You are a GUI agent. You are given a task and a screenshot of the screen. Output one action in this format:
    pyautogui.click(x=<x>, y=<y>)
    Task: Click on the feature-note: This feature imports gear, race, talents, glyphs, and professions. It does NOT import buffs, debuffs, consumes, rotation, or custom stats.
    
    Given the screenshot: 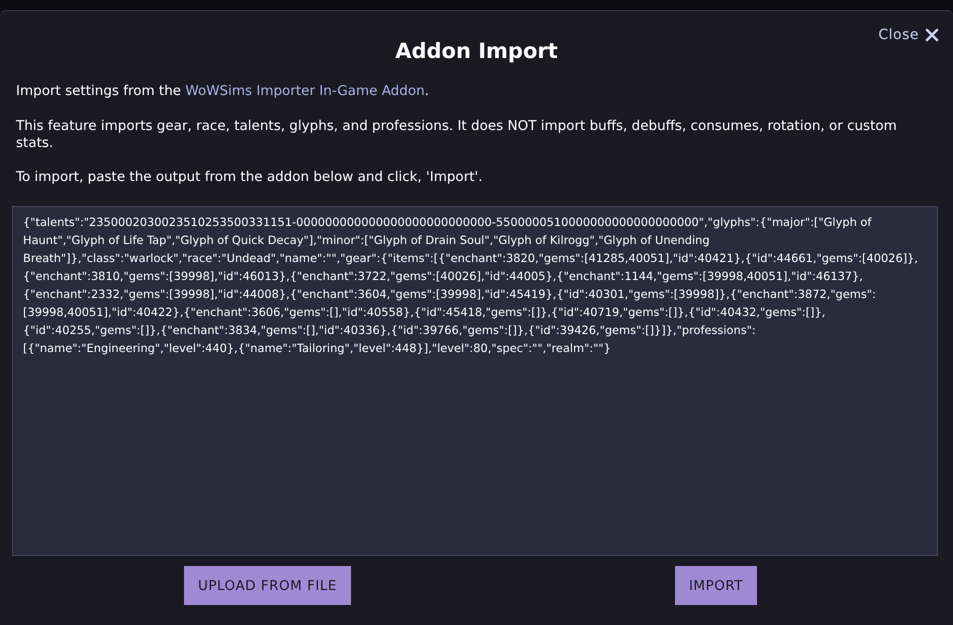 What is the action you would take?
    pyautogui.click(x=457, y=135)
    